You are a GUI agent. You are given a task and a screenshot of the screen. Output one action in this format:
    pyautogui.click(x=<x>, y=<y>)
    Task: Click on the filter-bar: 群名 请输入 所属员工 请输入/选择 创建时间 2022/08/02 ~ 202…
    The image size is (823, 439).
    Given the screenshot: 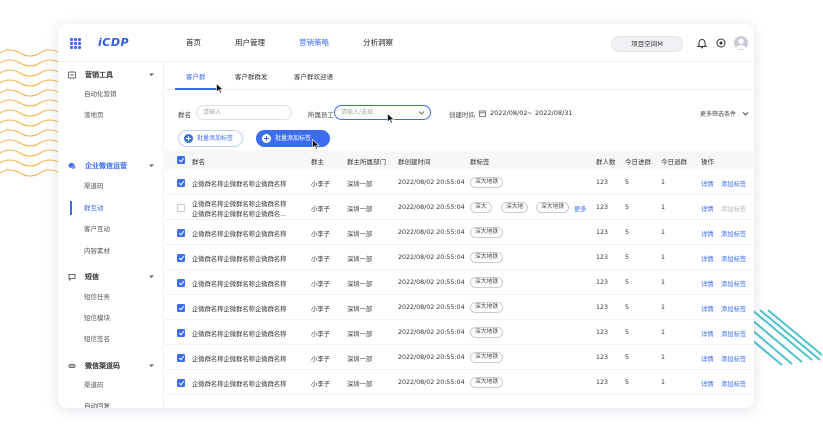 What is the action you would take?
    pyautogui.click(x=459, y=113)
    